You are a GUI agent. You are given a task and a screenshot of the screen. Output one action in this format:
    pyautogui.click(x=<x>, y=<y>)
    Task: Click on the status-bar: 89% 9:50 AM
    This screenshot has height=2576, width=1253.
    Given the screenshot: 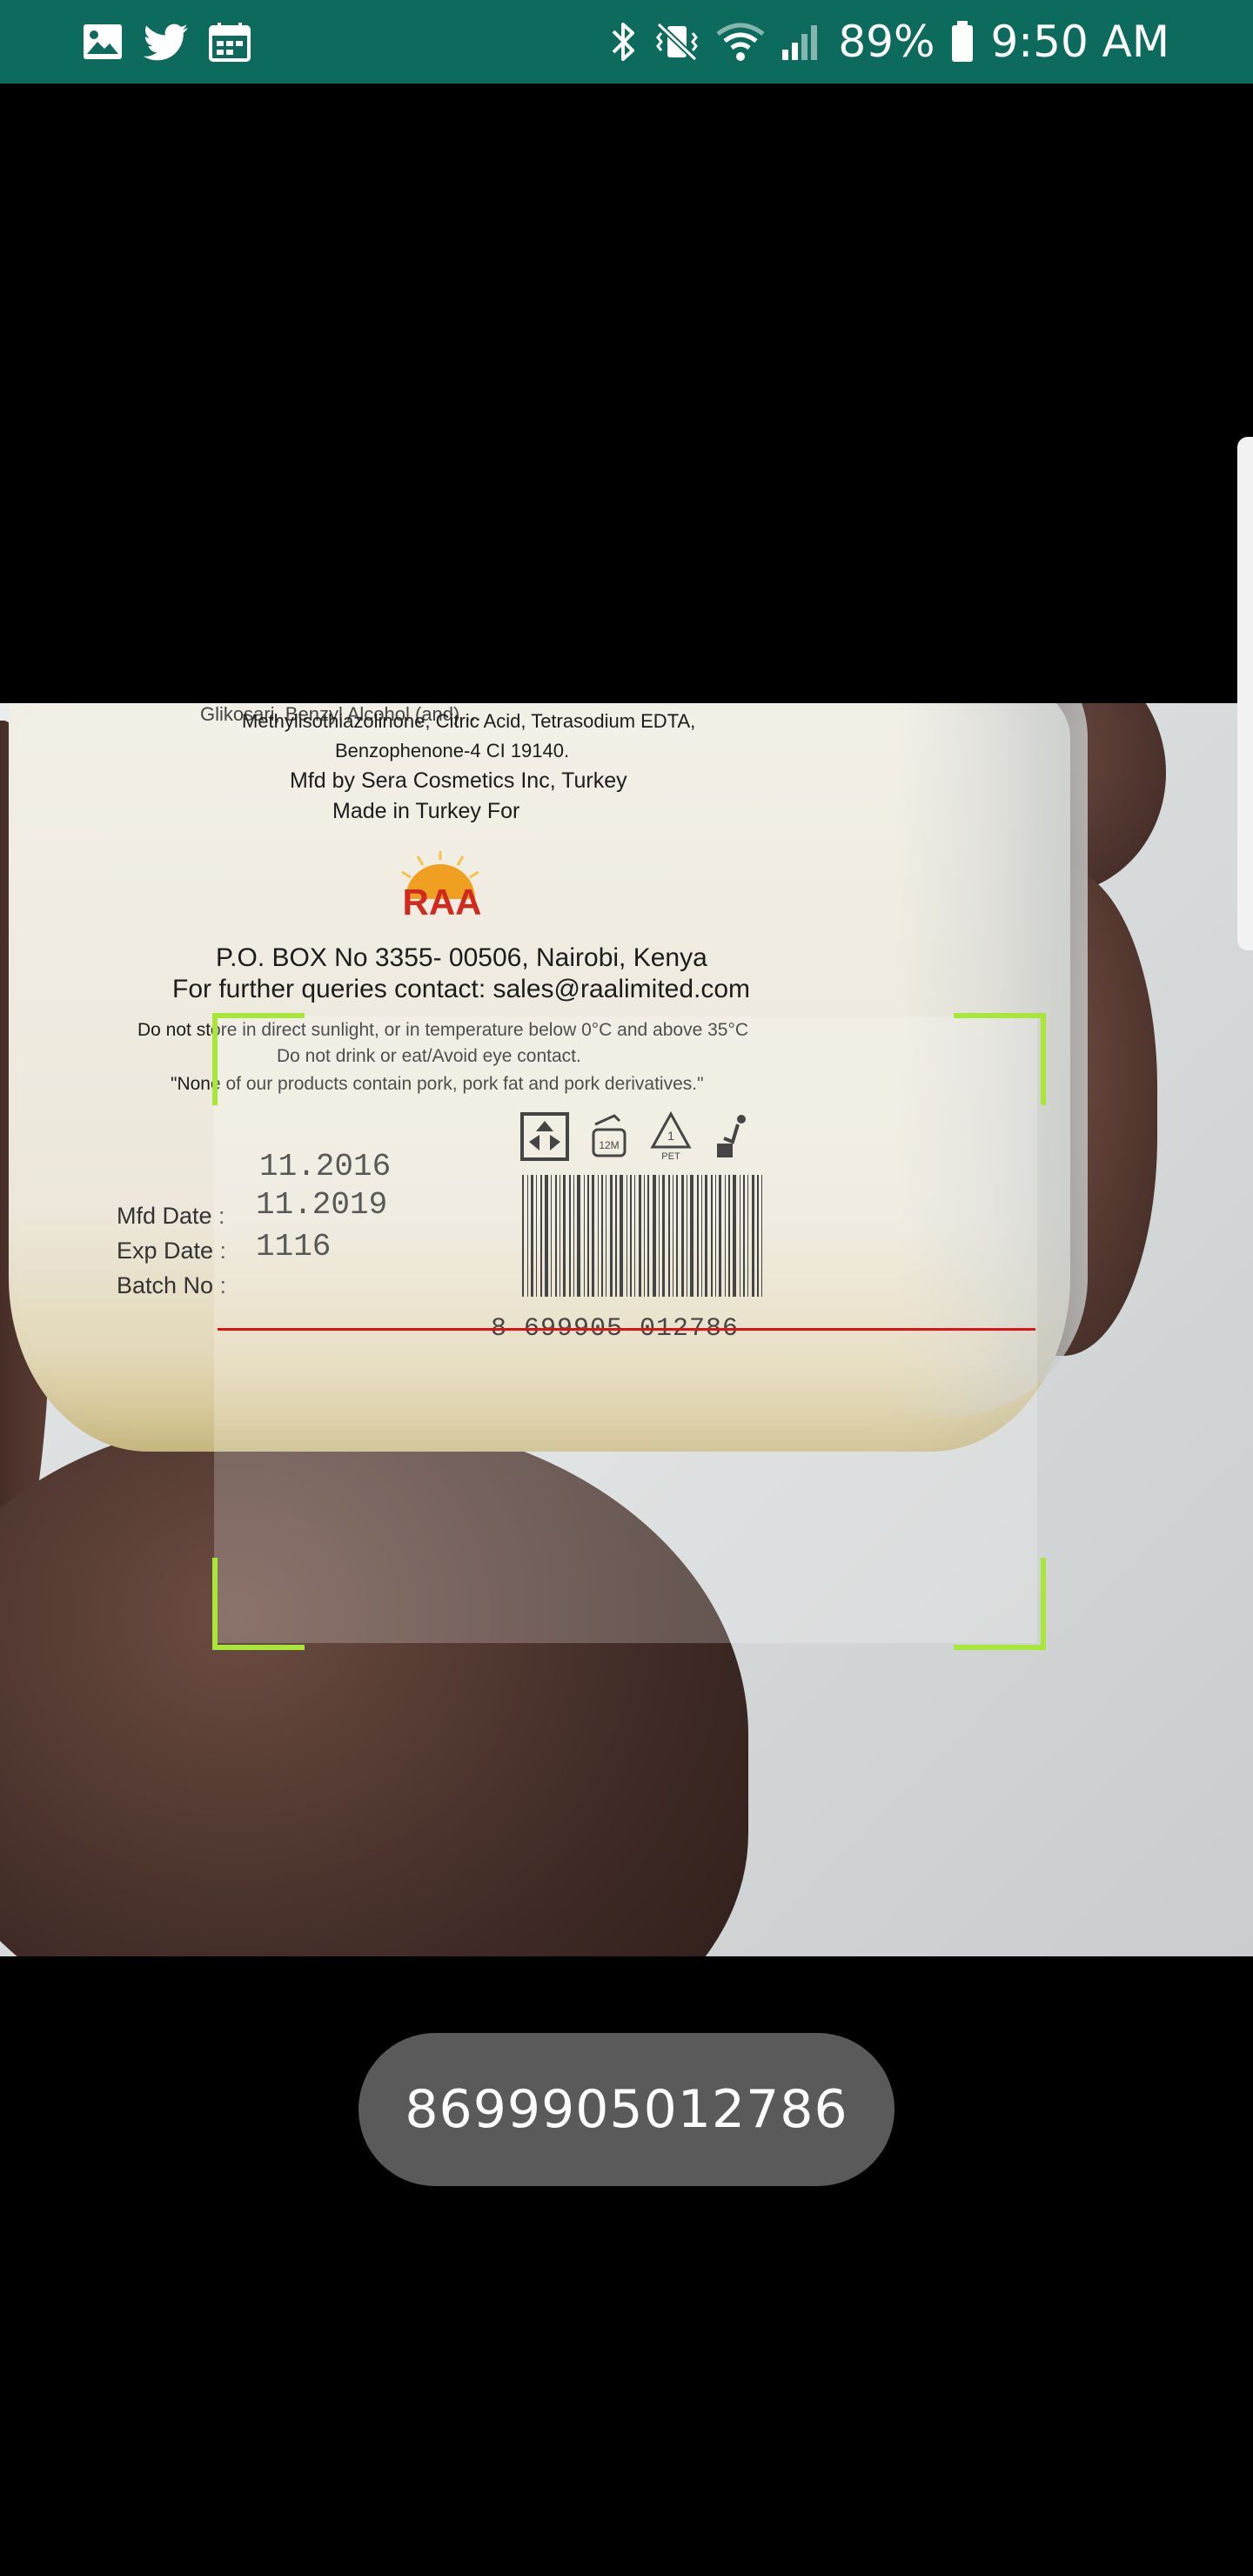 What is the action you would take?
    pyautogui.click(x=626, y=42)
    